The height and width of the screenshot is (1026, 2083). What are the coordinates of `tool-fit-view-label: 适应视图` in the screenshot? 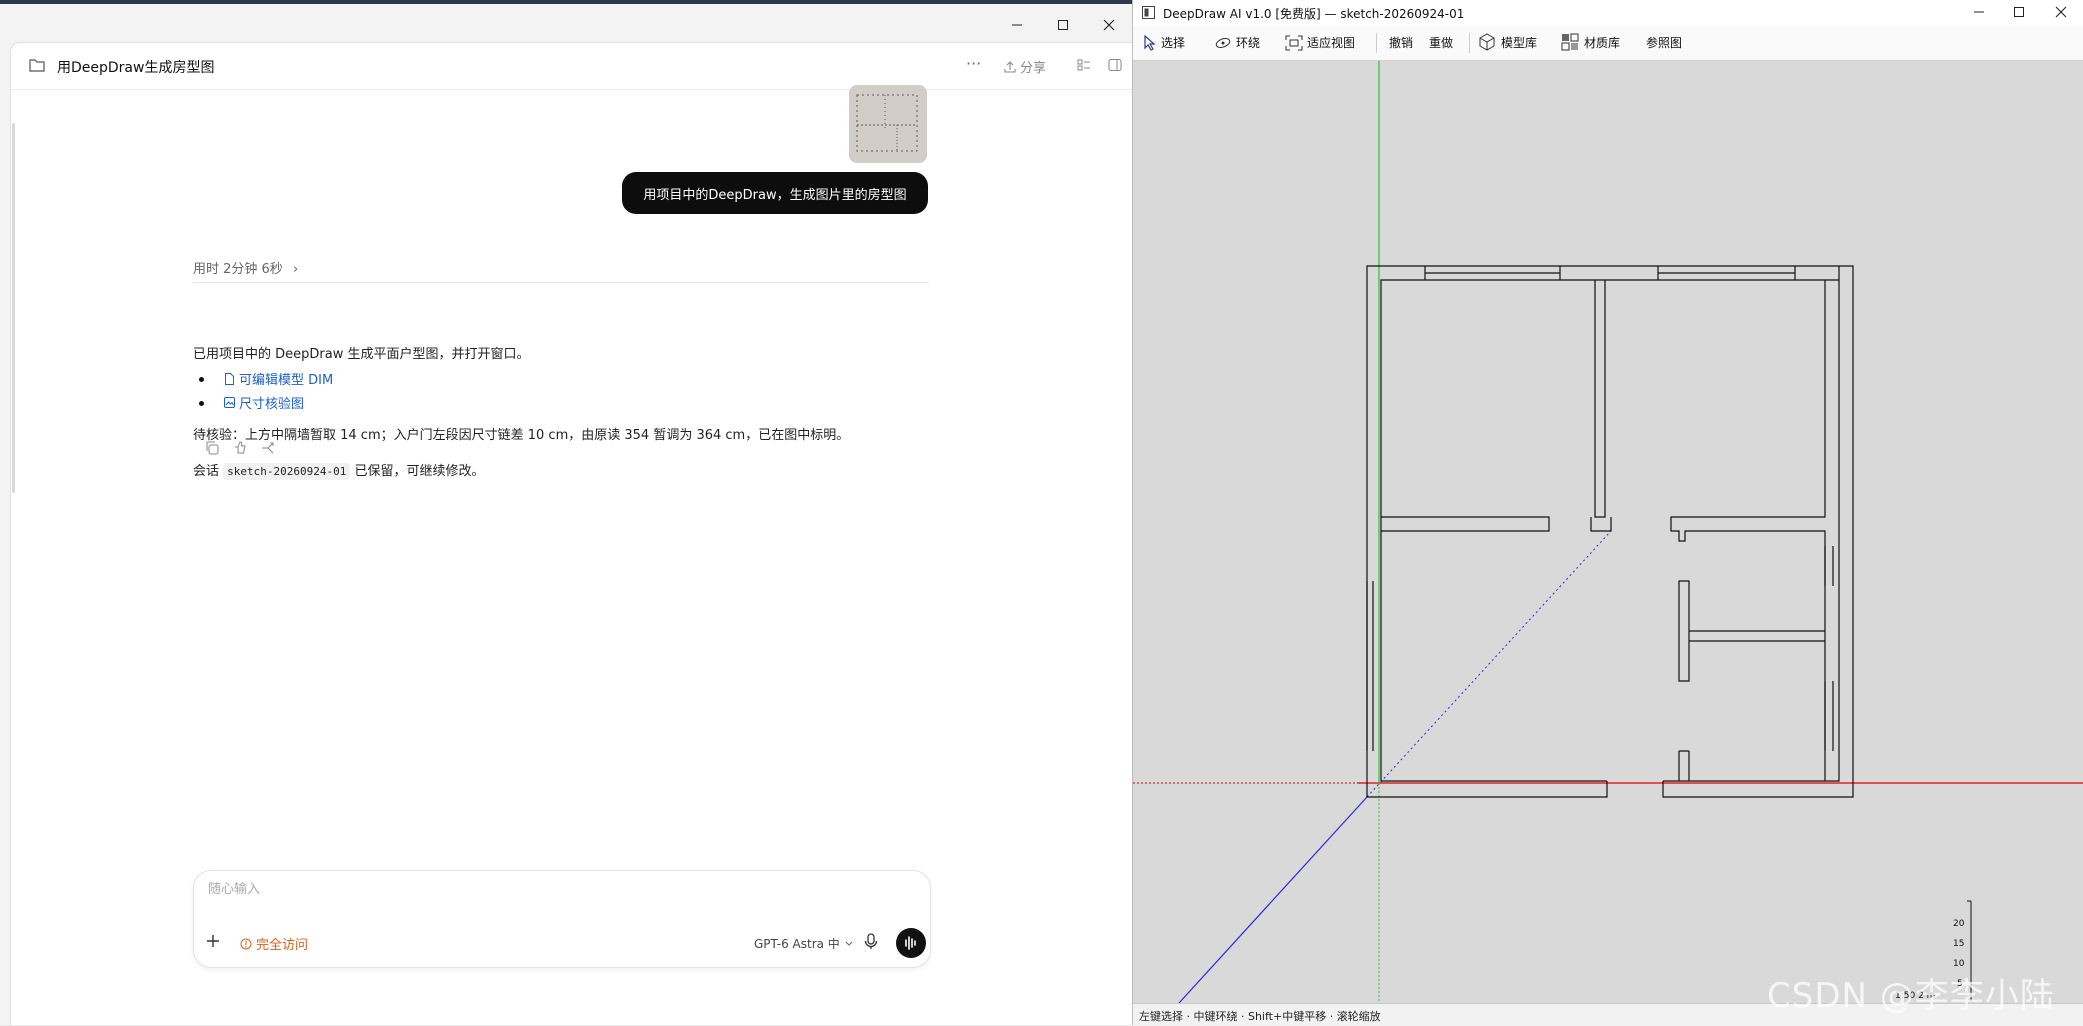 It's located at (1331, 43).